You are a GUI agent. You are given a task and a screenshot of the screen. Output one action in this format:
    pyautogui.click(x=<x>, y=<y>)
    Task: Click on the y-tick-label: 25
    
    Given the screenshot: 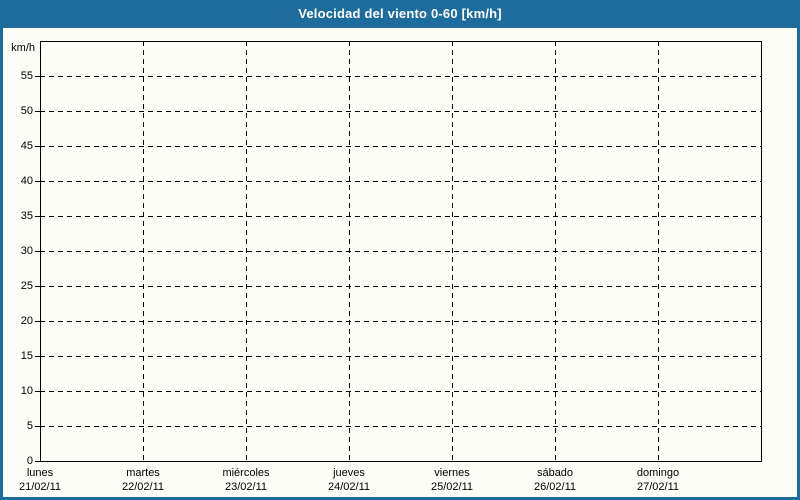 What is the action you would take?
    pyautogui.click(x=26, y=286)
    